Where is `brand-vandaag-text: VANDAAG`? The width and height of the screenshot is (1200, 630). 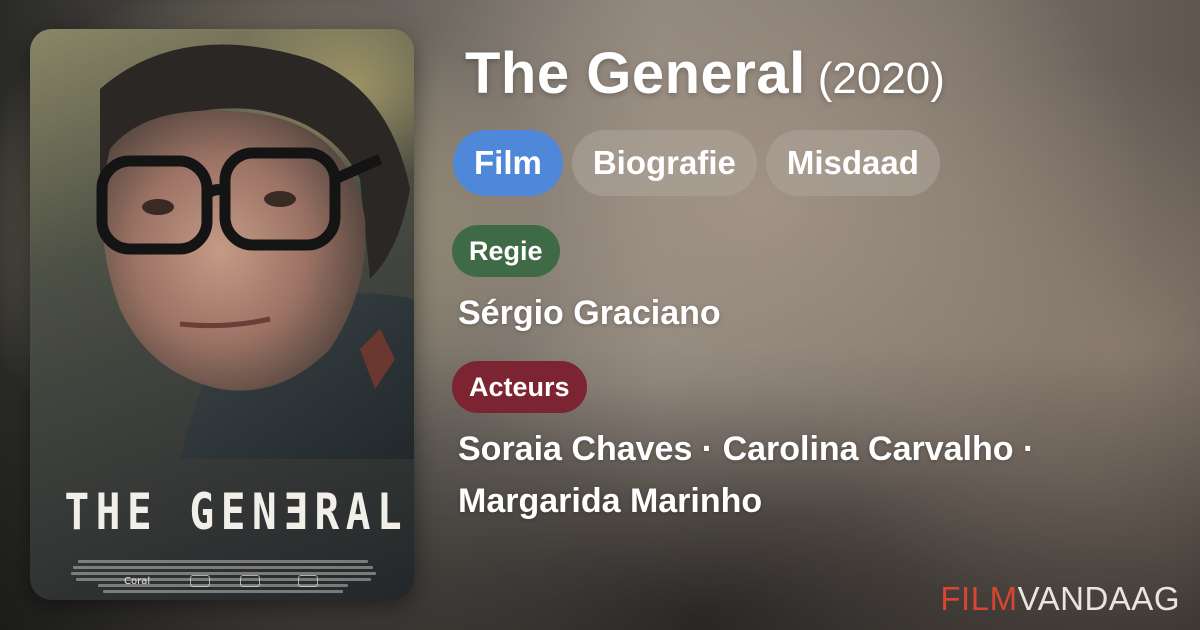
brand-vandaag-text: VANDAAG is located at coordinates (1098, 598).